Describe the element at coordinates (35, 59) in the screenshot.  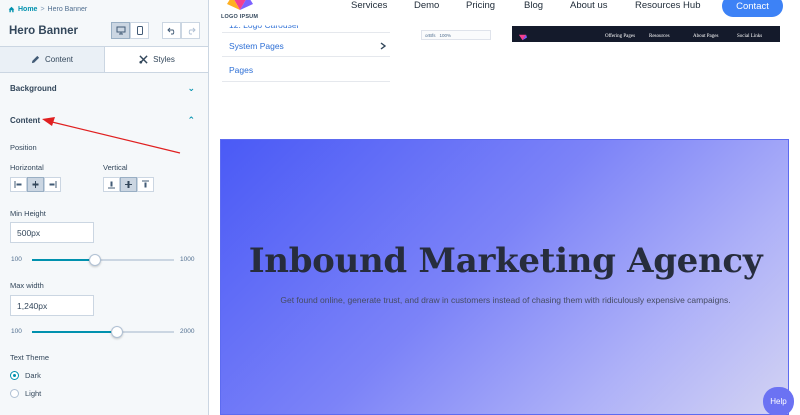
I see `pencil-icon` at that location.